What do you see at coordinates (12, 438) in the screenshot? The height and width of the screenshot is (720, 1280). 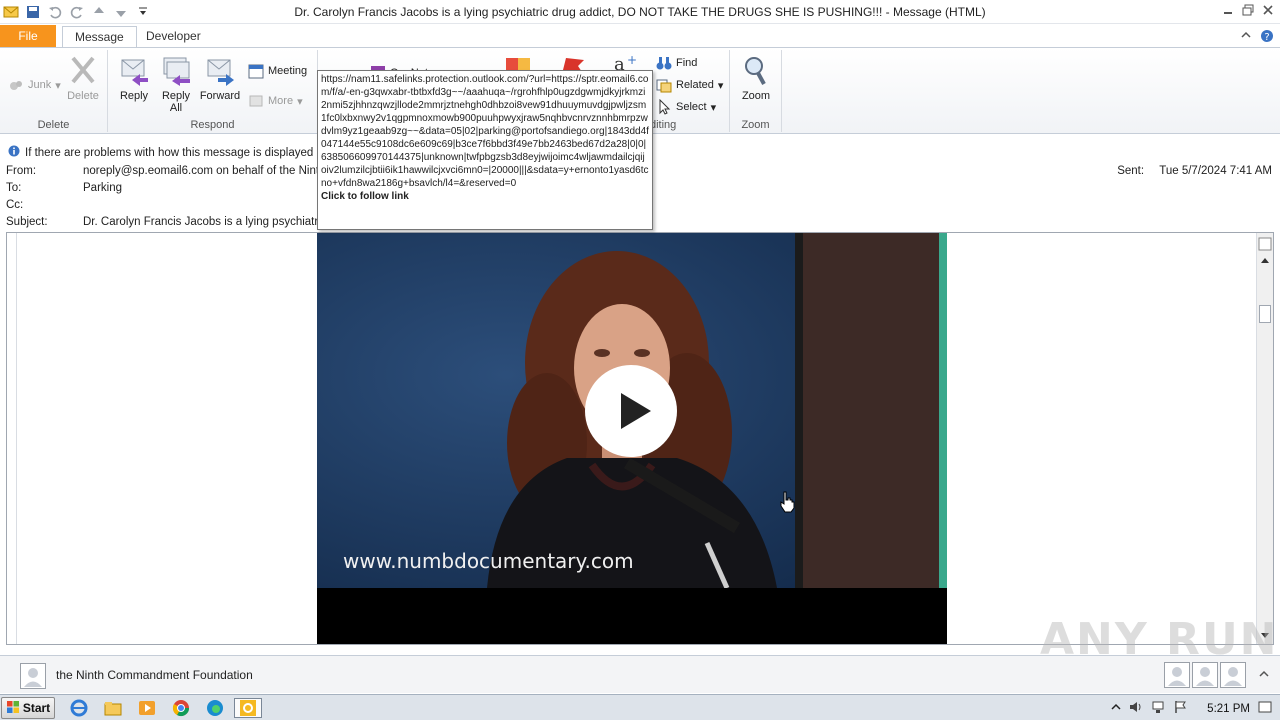 I see `body-margin` at bounding box center [12, 438].